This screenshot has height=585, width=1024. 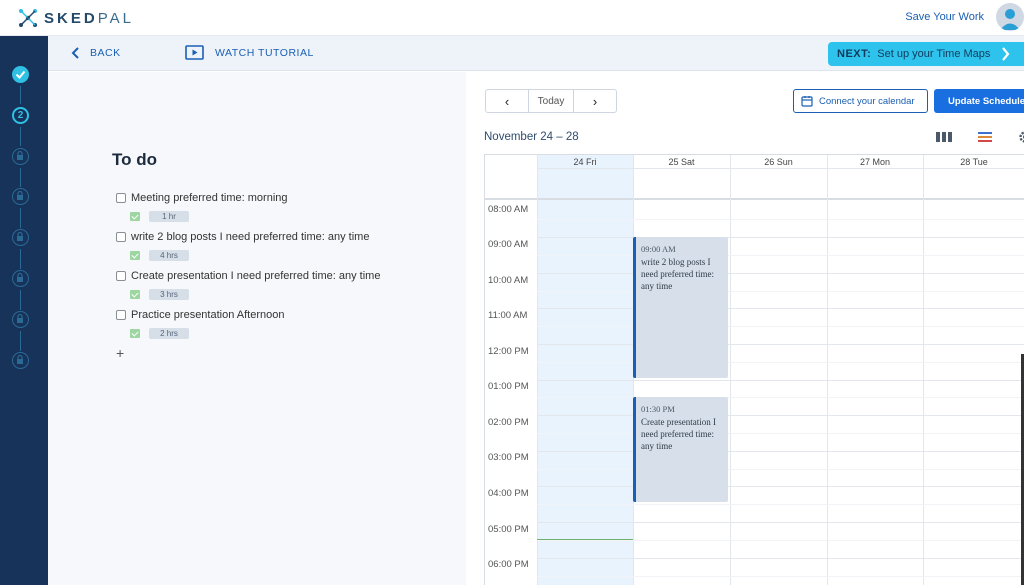 What do you see at coordinates (595, 101) in the screenshot?
I see `next-week-button: ›` at bounding box center [595, 101].